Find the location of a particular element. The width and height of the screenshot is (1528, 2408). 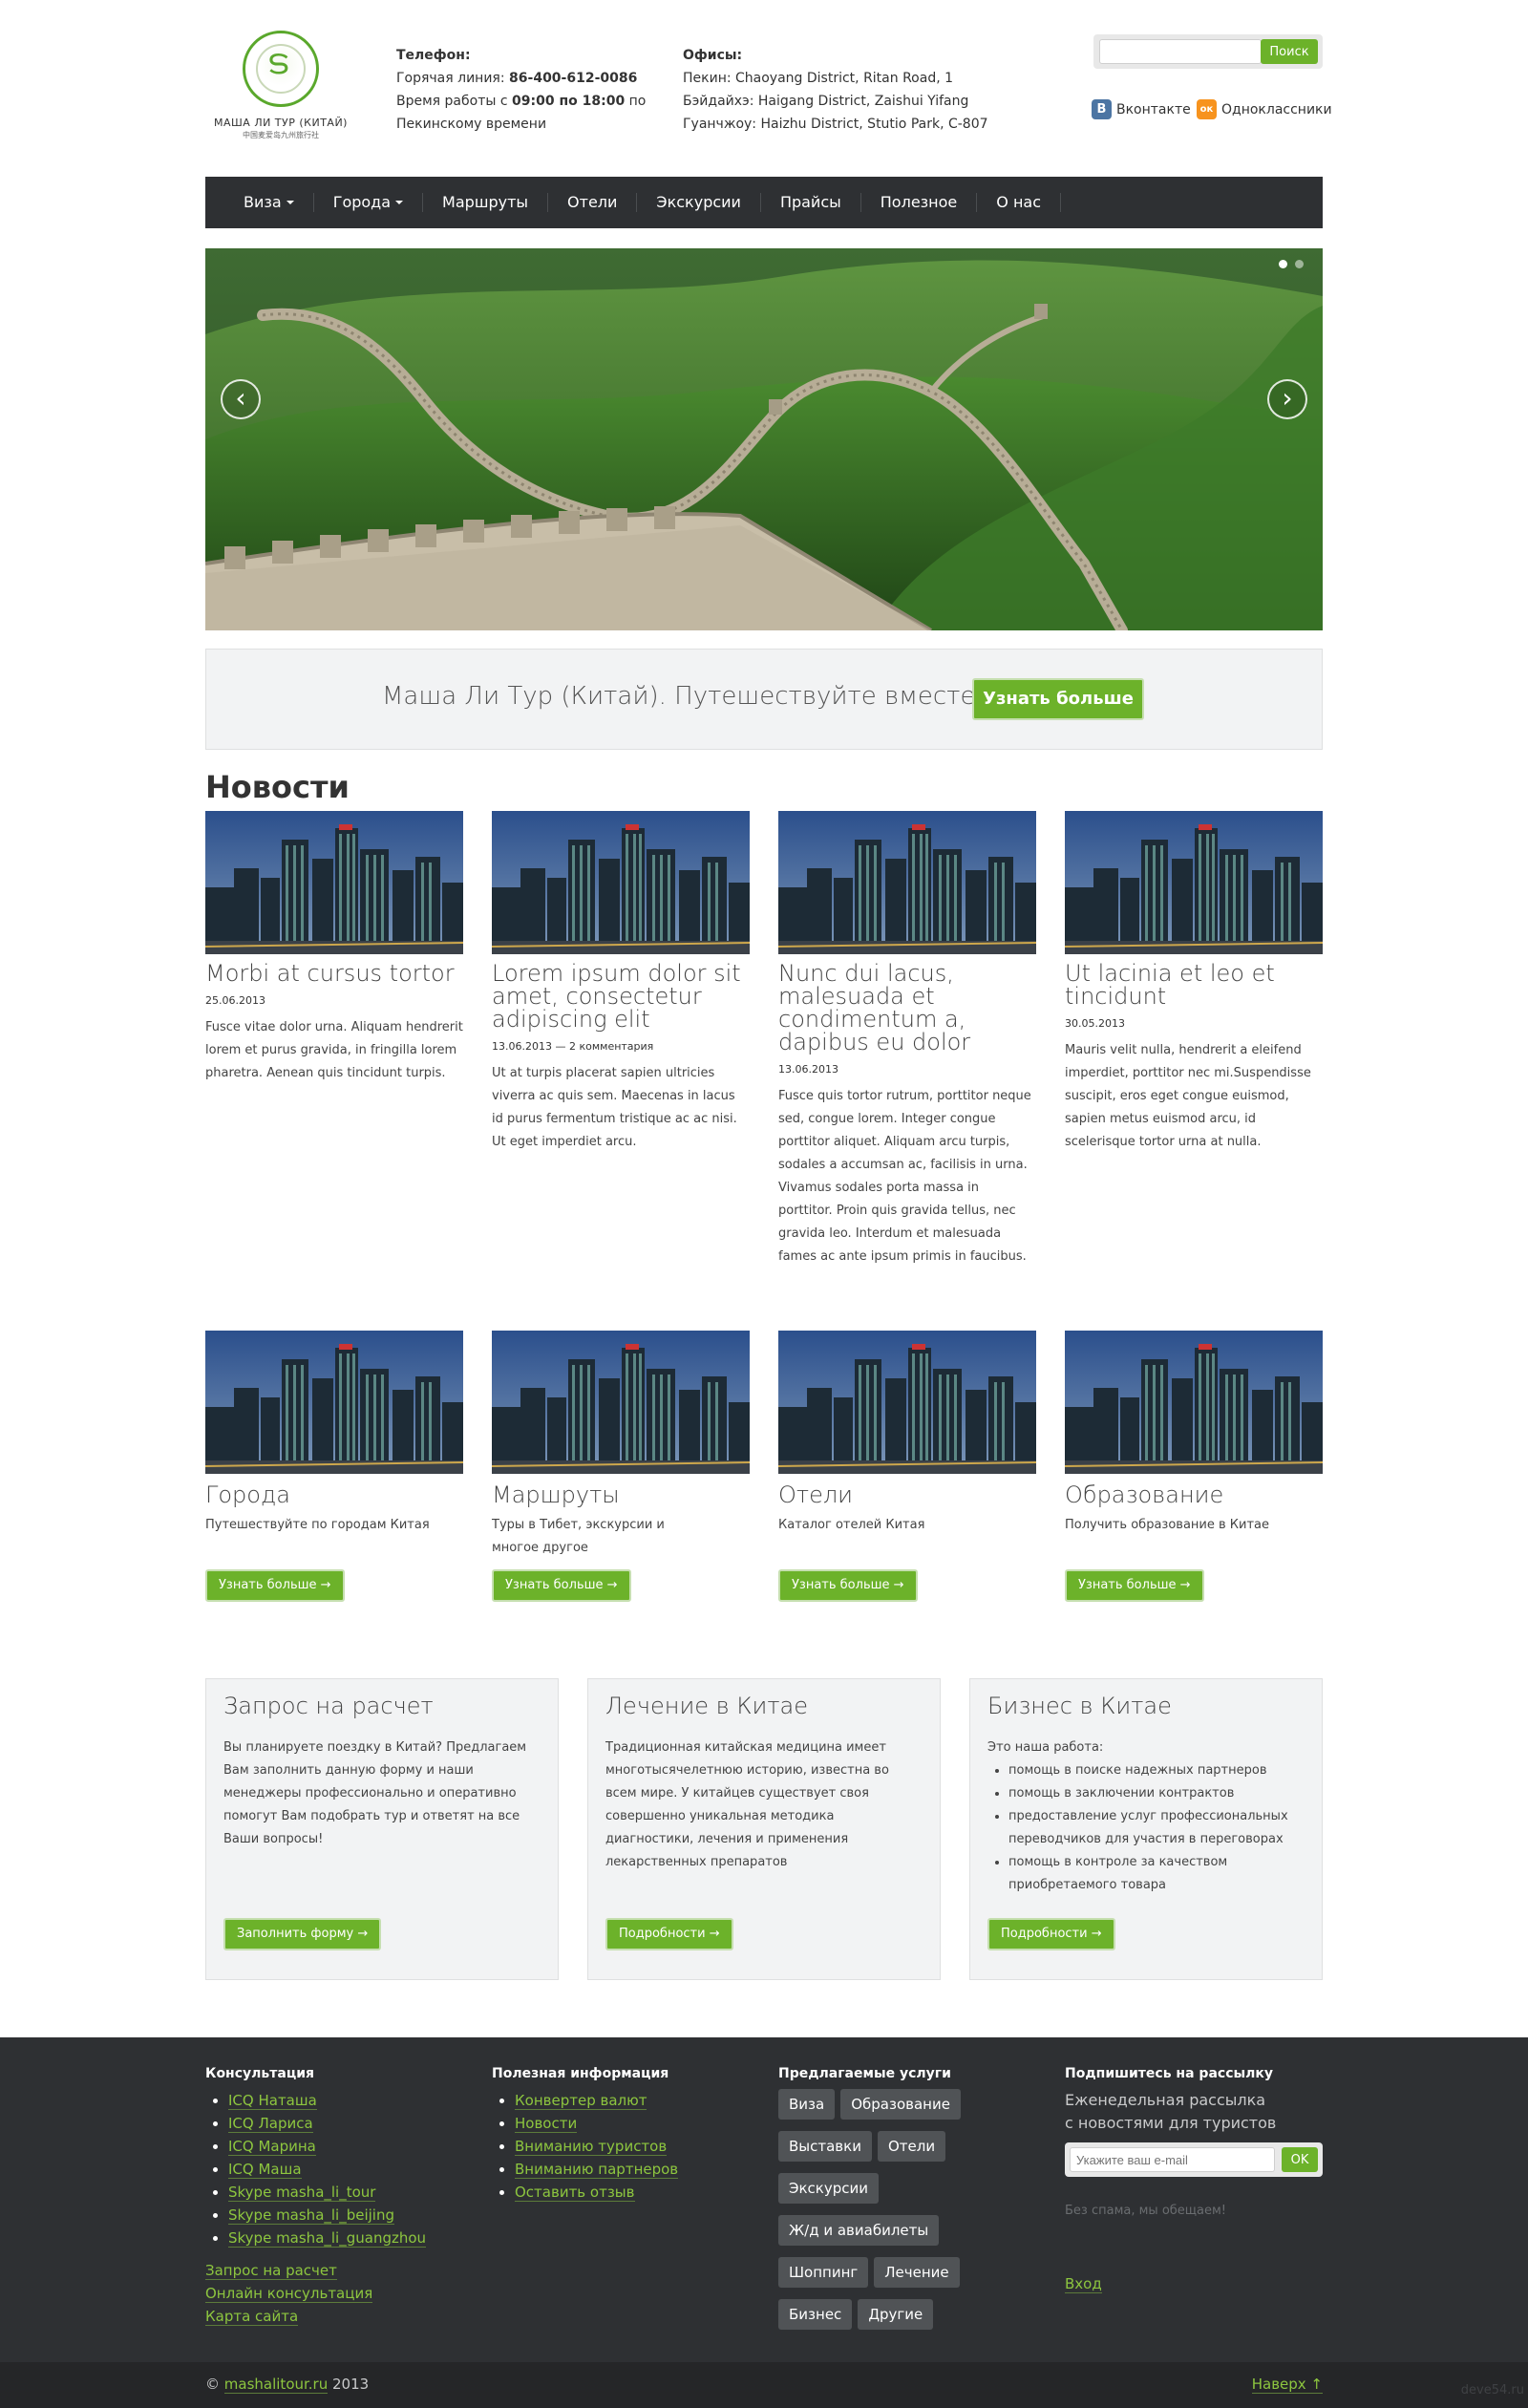

search-button: Поиск is located at coordinates (1289, 51).